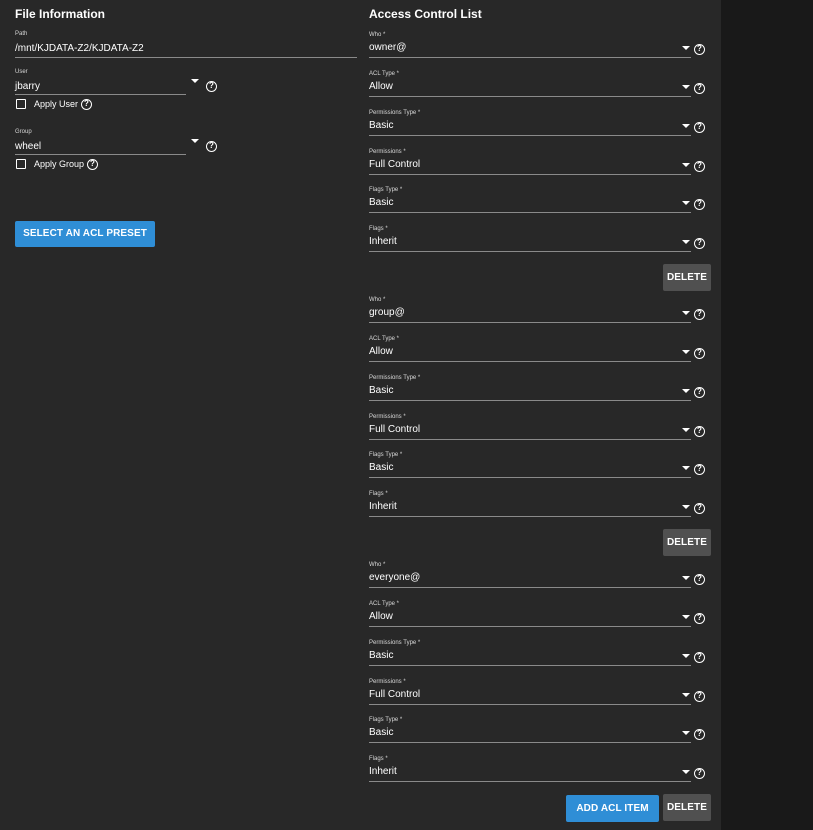 The image size is (813, 830). Describe the element at coordinates (539, 576) in the screenshot. I see `acl-who-field: Who * everyone@?` at that location.